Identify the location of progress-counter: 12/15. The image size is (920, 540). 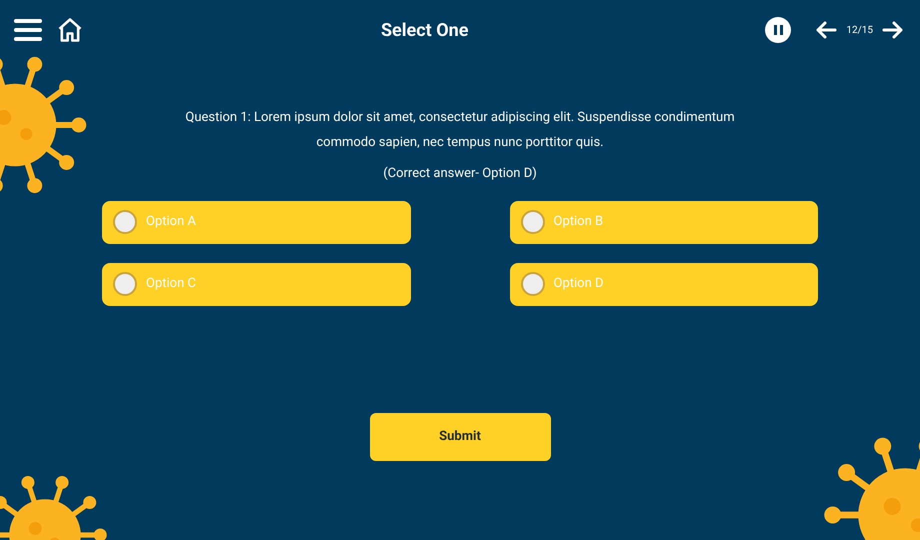
(859, 31).